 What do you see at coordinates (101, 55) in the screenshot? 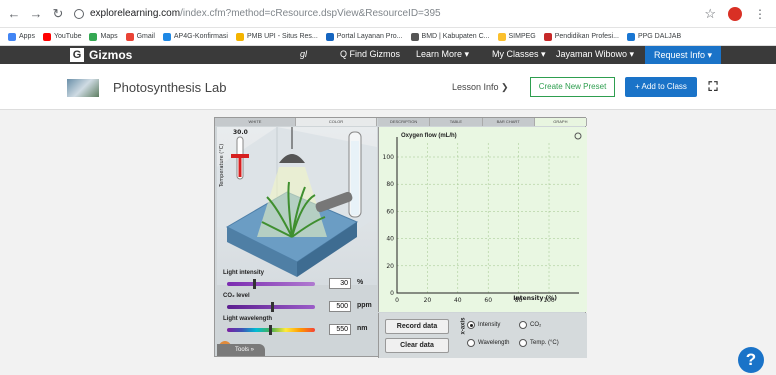
I see `gizmos-logo: G Gizmos` at bounding box center [101, 55].